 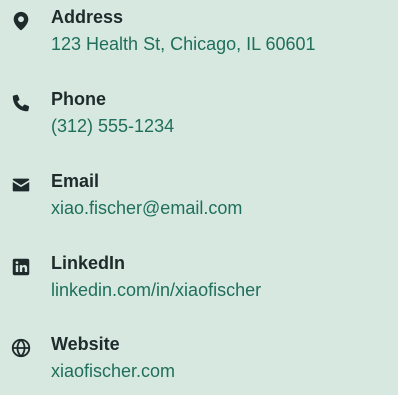 What do you see at coordinates (85, 344) in the screenshot?
I see `contact-label: Website` at bounding box center [85, 344].